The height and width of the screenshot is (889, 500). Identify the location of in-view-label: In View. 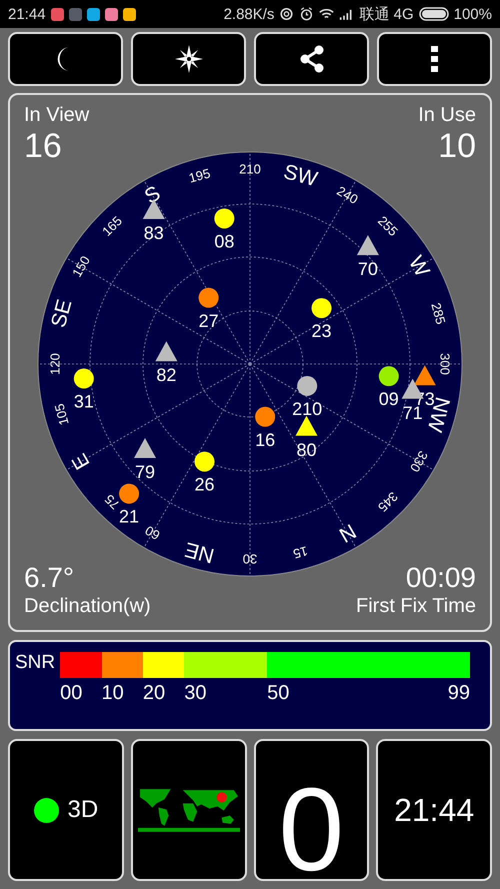
(57, 115).